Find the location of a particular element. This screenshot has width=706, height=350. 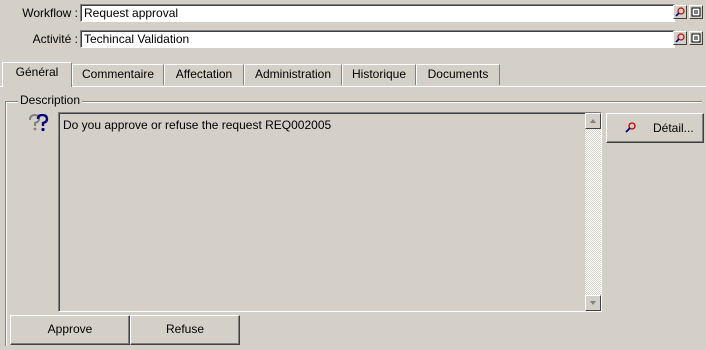

scroll-up-arrow-icon is located at coordinates (593, 121).